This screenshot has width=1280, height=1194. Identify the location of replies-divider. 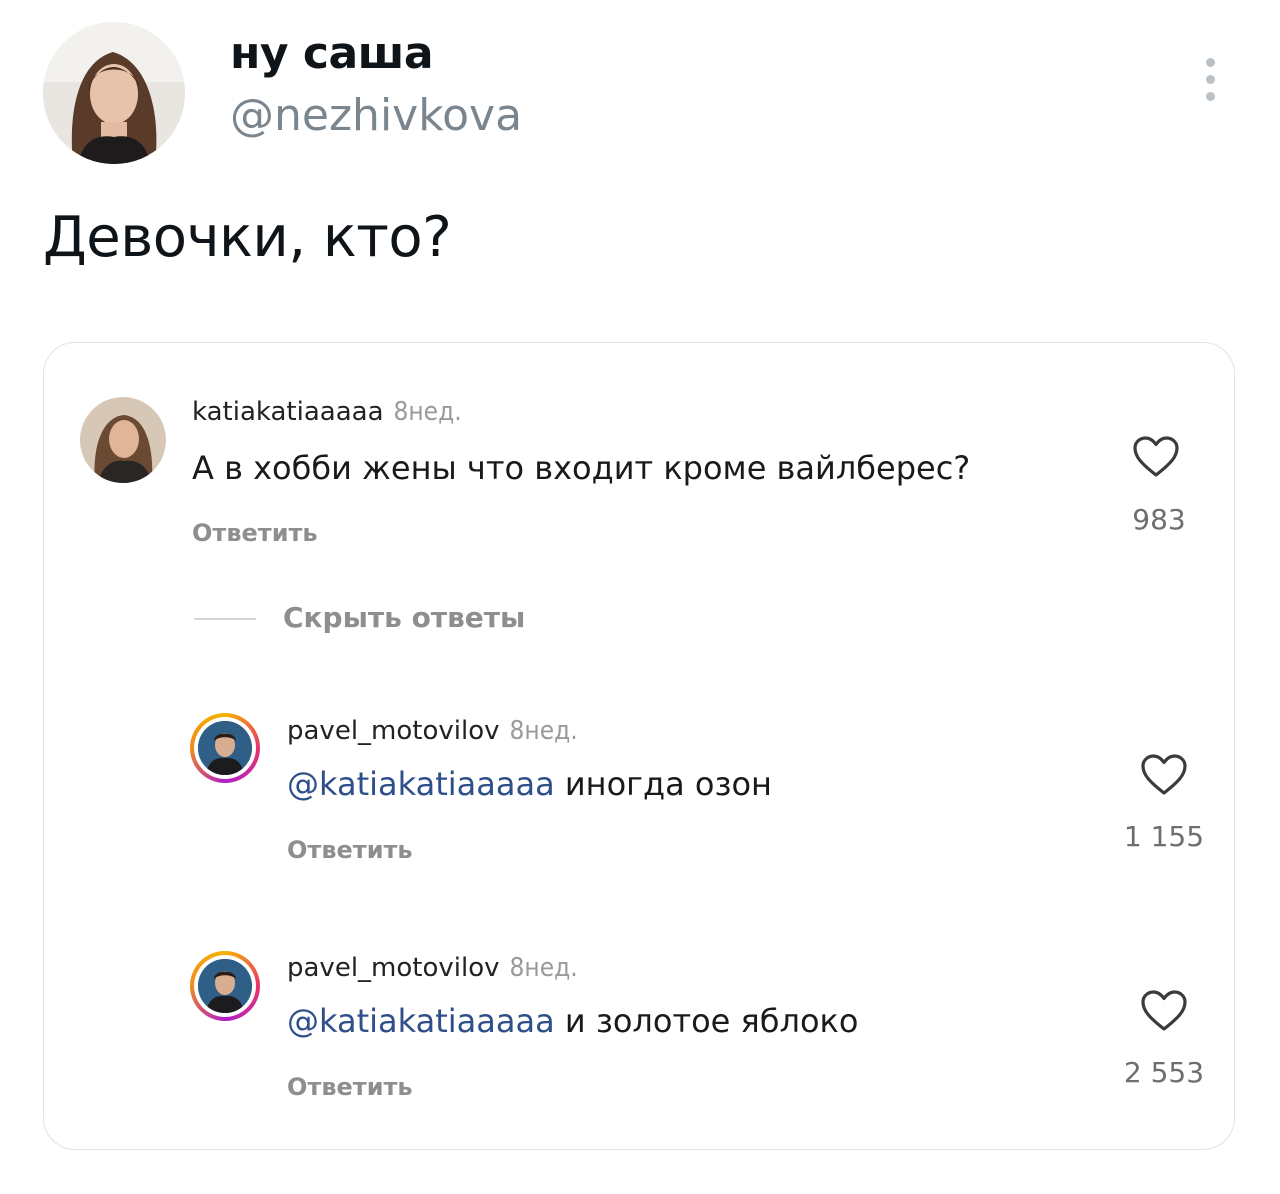
(225, 619).